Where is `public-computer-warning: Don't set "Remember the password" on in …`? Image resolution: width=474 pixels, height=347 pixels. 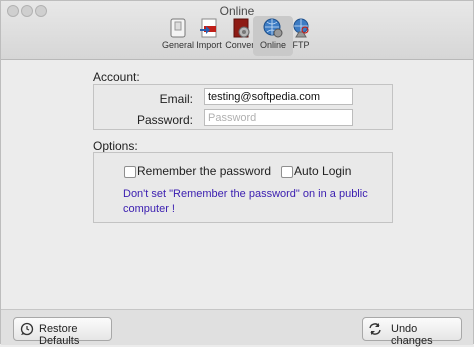 public-computer-warning: Don't set "Remember the password" on in … is located at coordinates (245, 202).